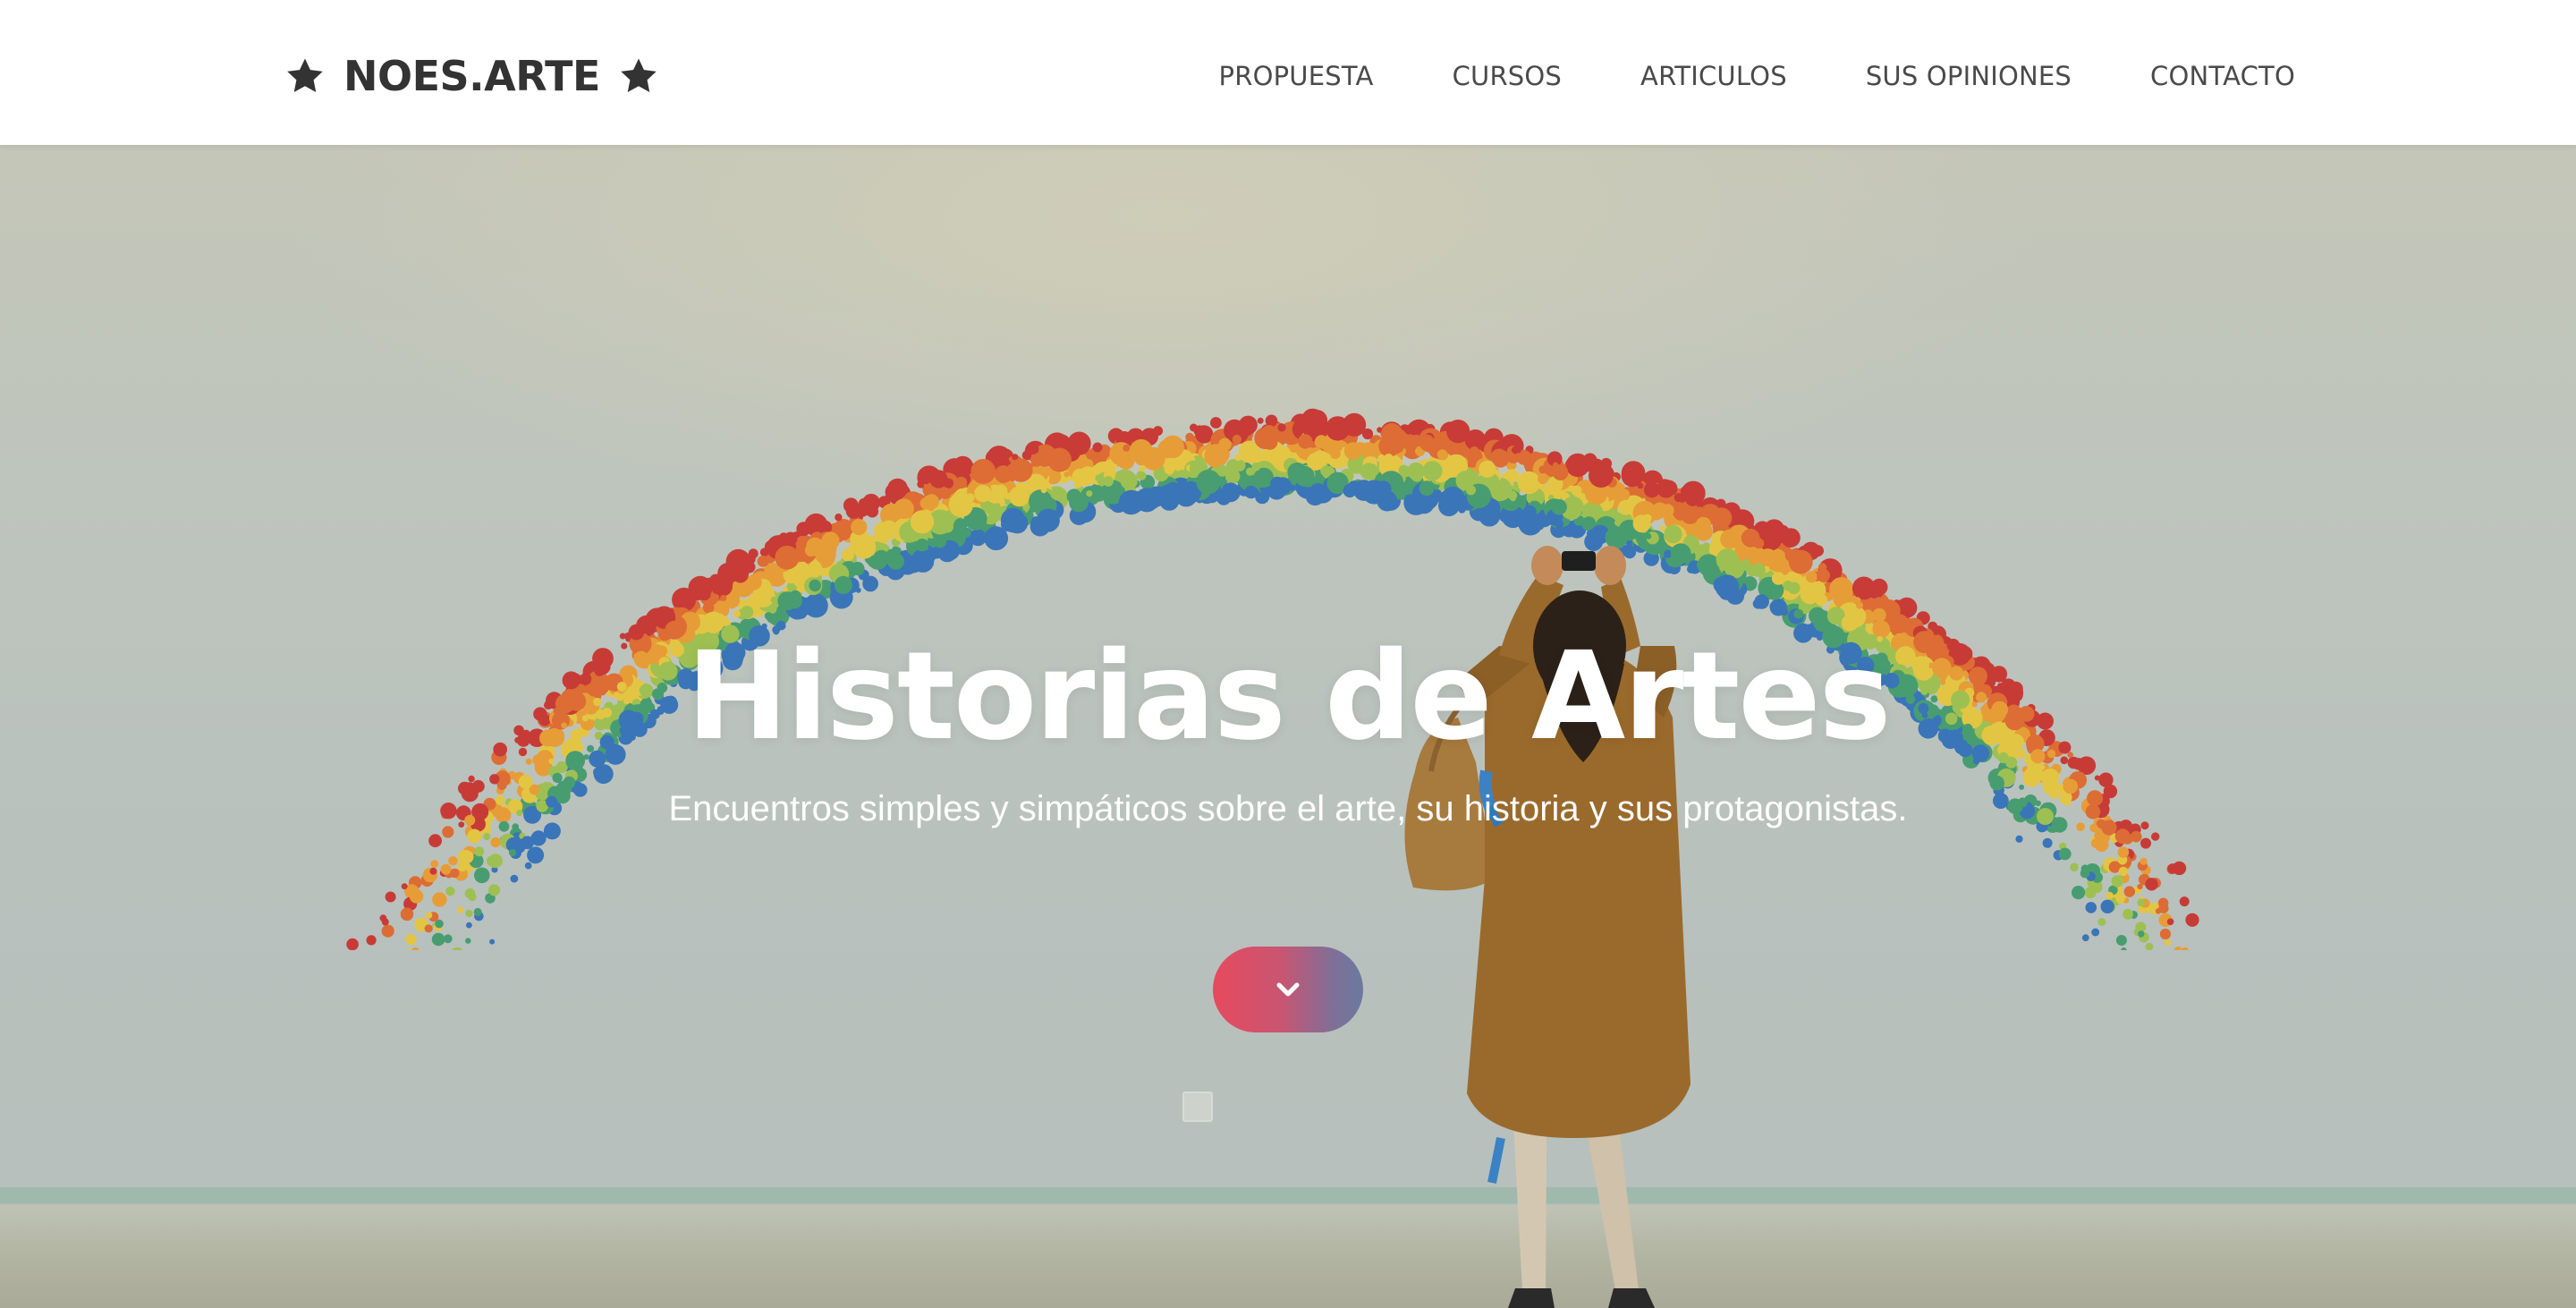  I want to click on scroll-down-button, so click(1288, 989).